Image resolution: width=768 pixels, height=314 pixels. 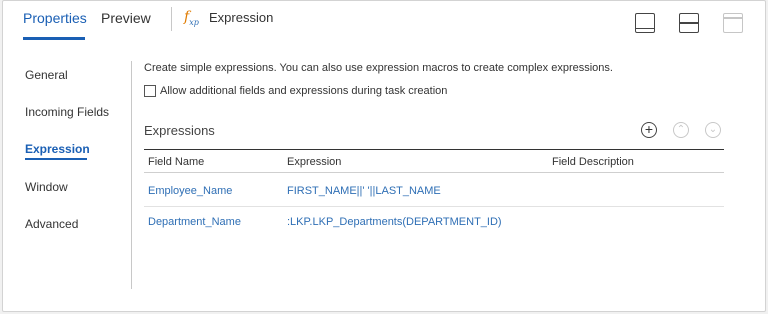 I want to click on row-field-name: Employee_Name, so click(x=190, y=191).